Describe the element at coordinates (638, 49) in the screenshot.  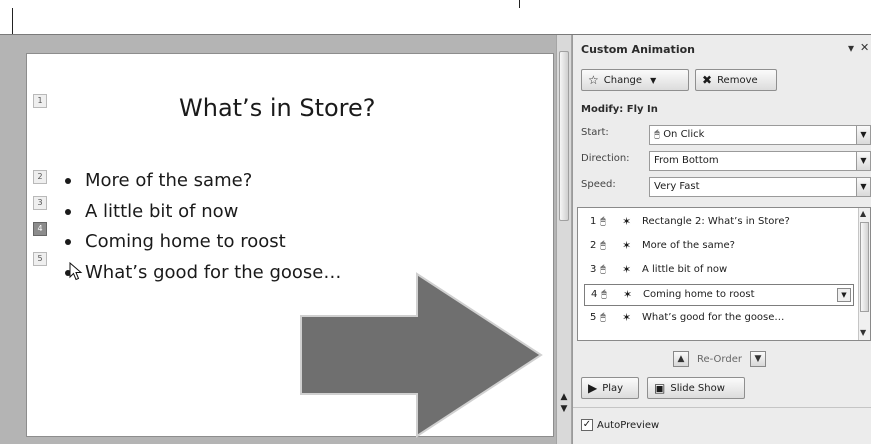
I see `pane-title: Custom Animation` at that location.